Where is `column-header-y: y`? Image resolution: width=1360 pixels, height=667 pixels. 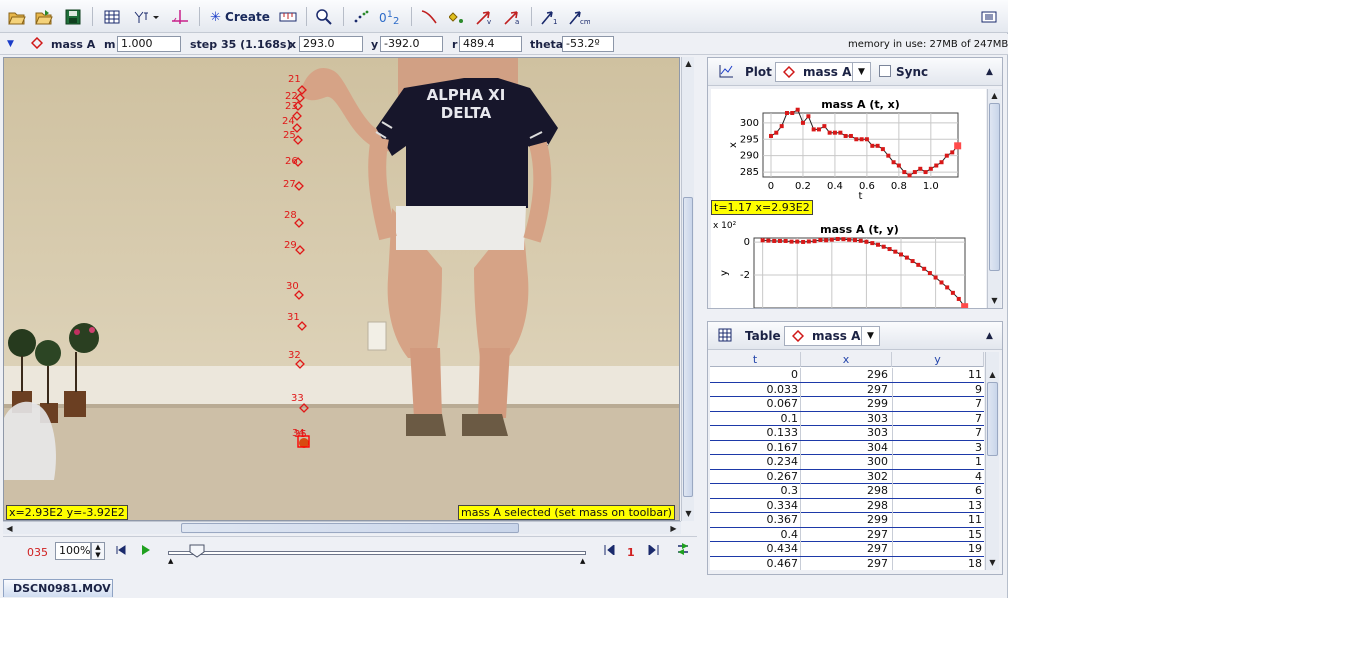
column-header-y: y is located at coordinates (938, 359).